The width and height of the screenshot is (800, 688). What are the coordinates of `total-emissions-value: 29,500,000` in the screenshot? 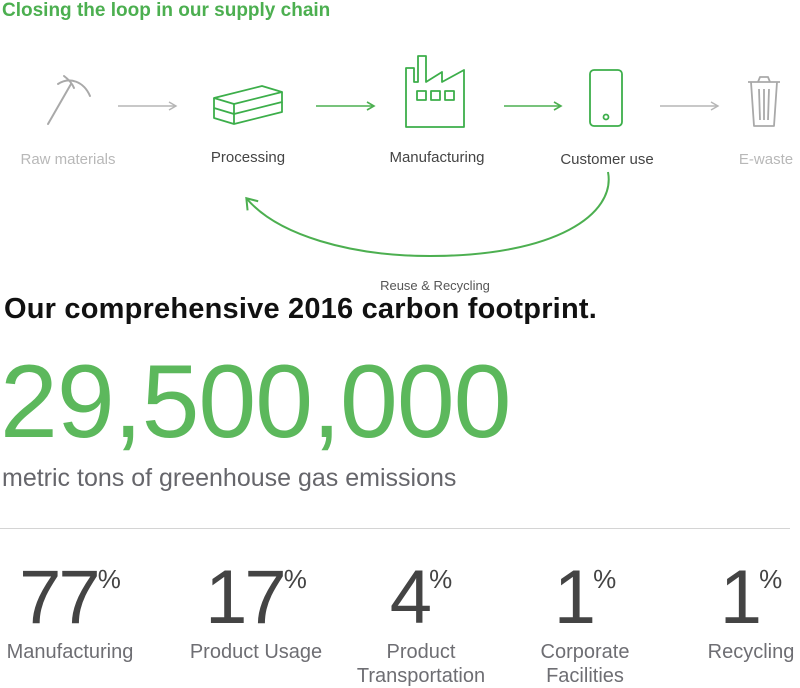 It's located at (256, 402).